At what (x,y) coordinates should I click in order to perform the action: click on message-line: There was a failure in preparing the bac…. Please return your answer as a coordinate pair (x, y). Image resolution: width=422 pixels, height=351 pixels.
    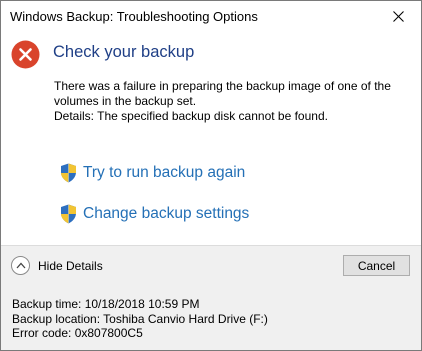
    Looking at the image, I should click on (222, 86).